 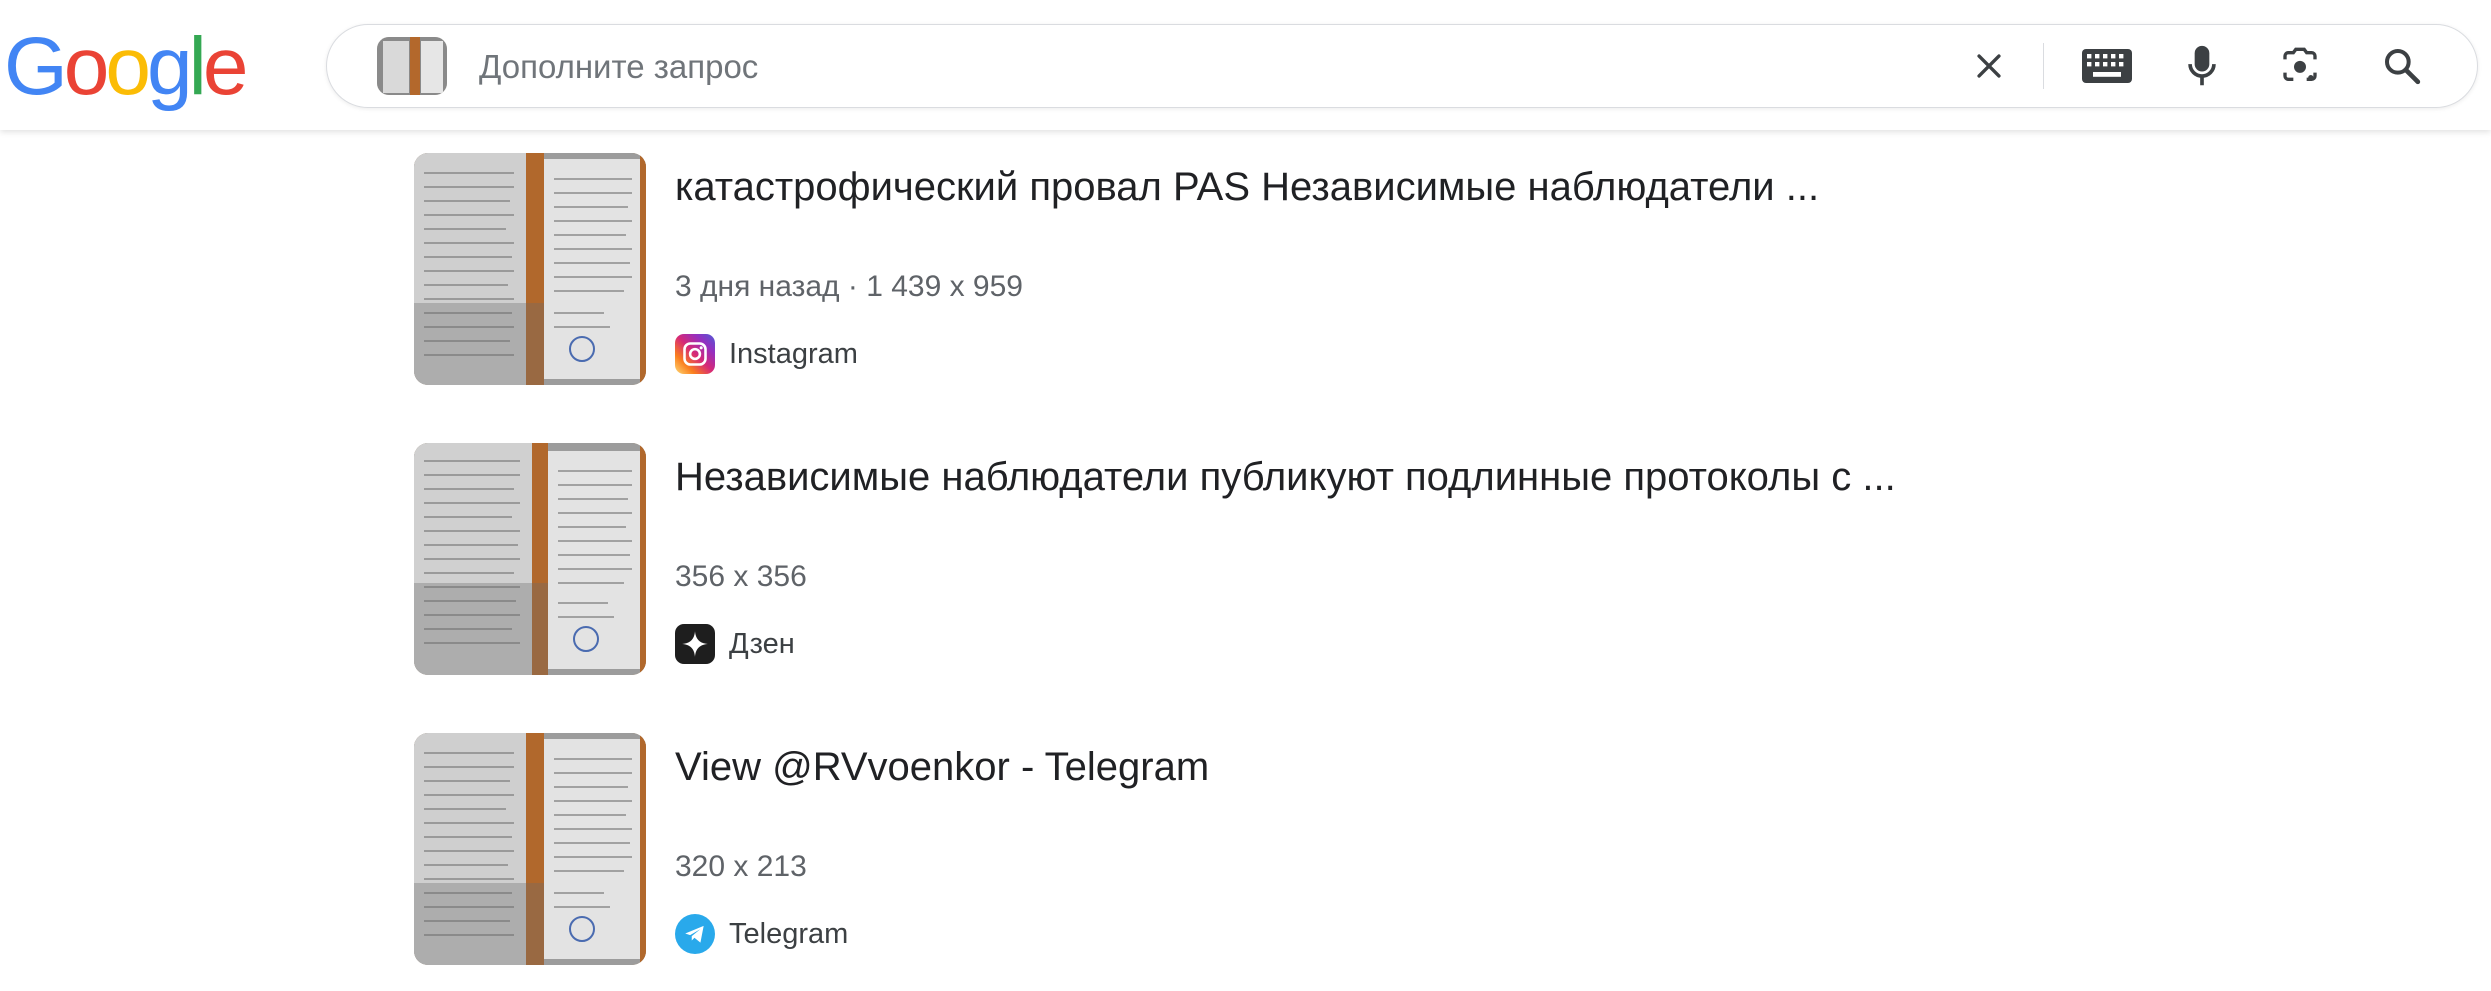 What do you see at coordinates (36, 66) in the screenshot?
I see `logo-letter: G` at bounding box center [36, 66].